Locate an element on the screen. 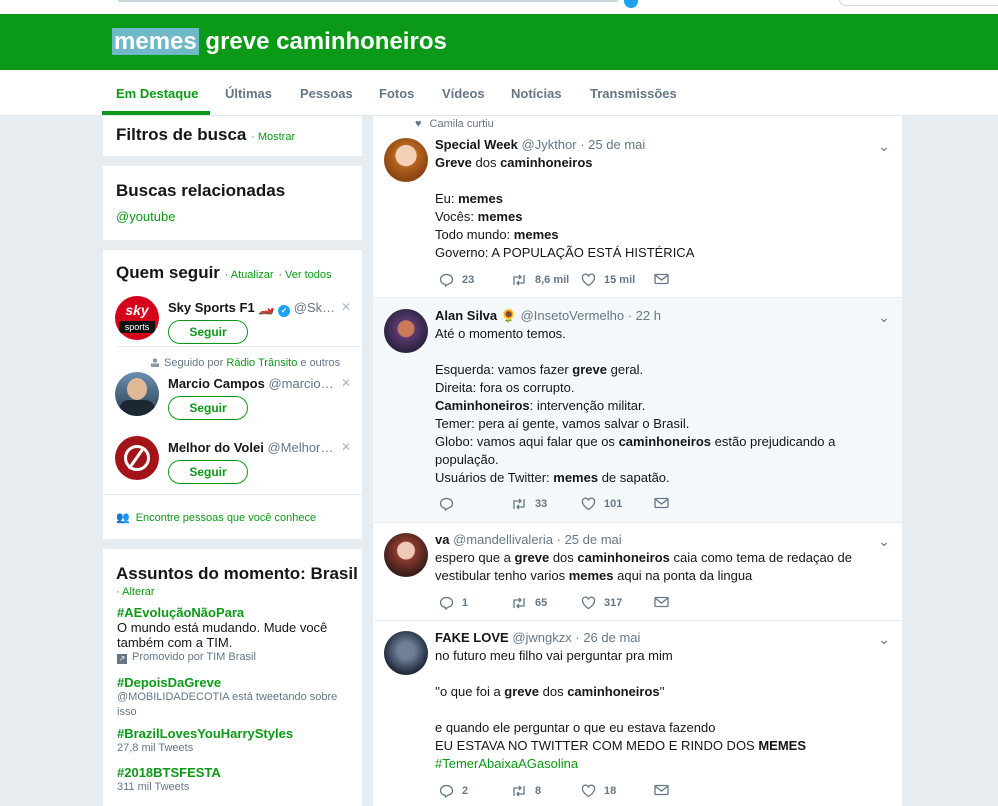 Image resolution: width=998 pixels, height=806 pixels. trend-tag: #DepoisDaGreve is located at coordinates (237, 682).